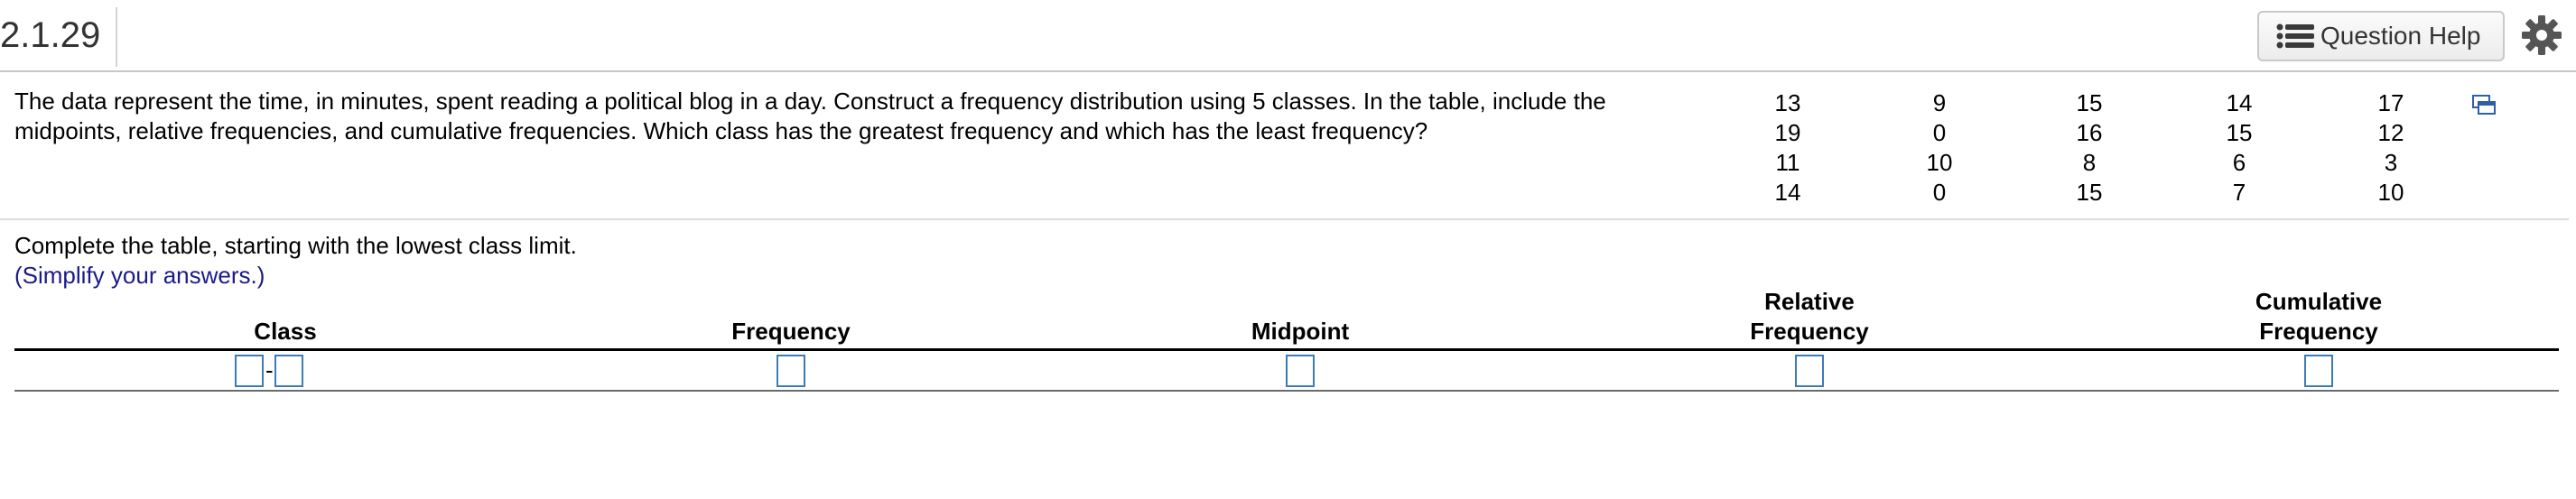 This screenshot has width=2576, height=499. I want to click on data-cell: 3, so click(2391, 162).